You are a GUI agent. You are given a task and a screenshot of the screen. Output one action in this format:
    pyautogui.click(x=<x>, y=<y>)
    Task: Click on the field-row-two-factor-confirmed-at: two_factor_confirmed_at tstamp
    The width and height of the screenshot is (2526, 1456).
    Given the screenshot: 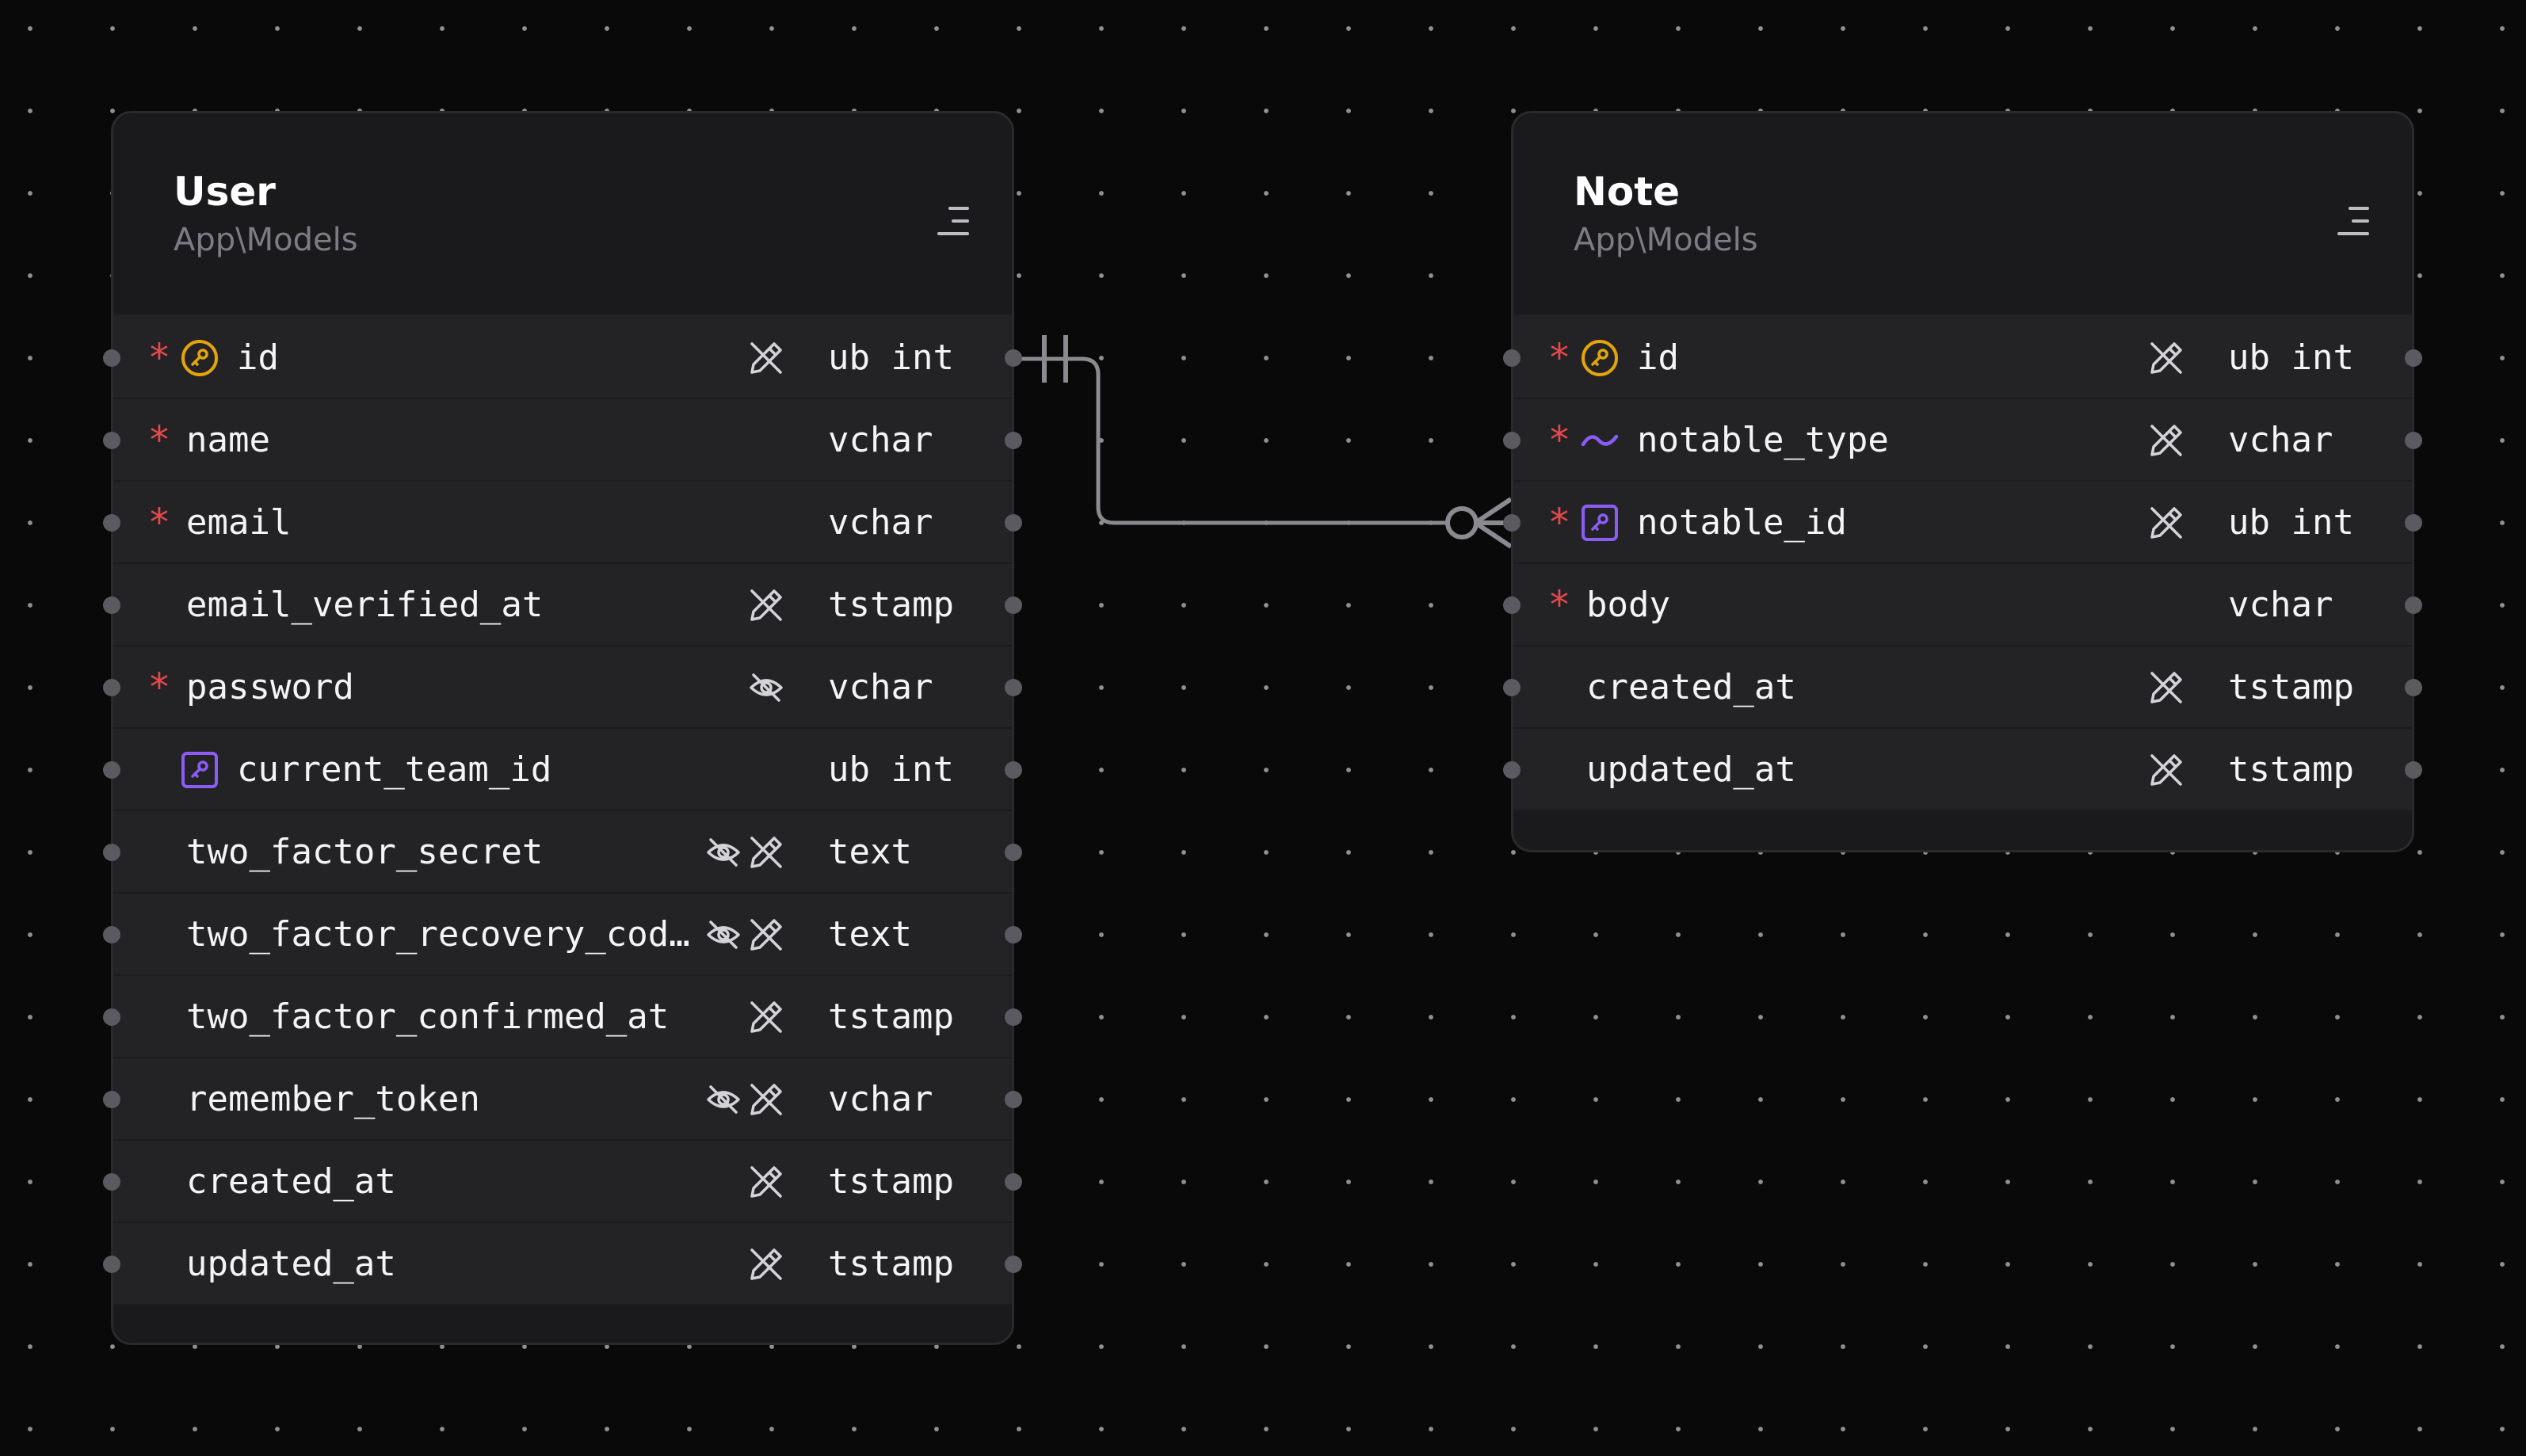 What is the action you would take?
    pyautogui.click(x=562, y=1017)
    